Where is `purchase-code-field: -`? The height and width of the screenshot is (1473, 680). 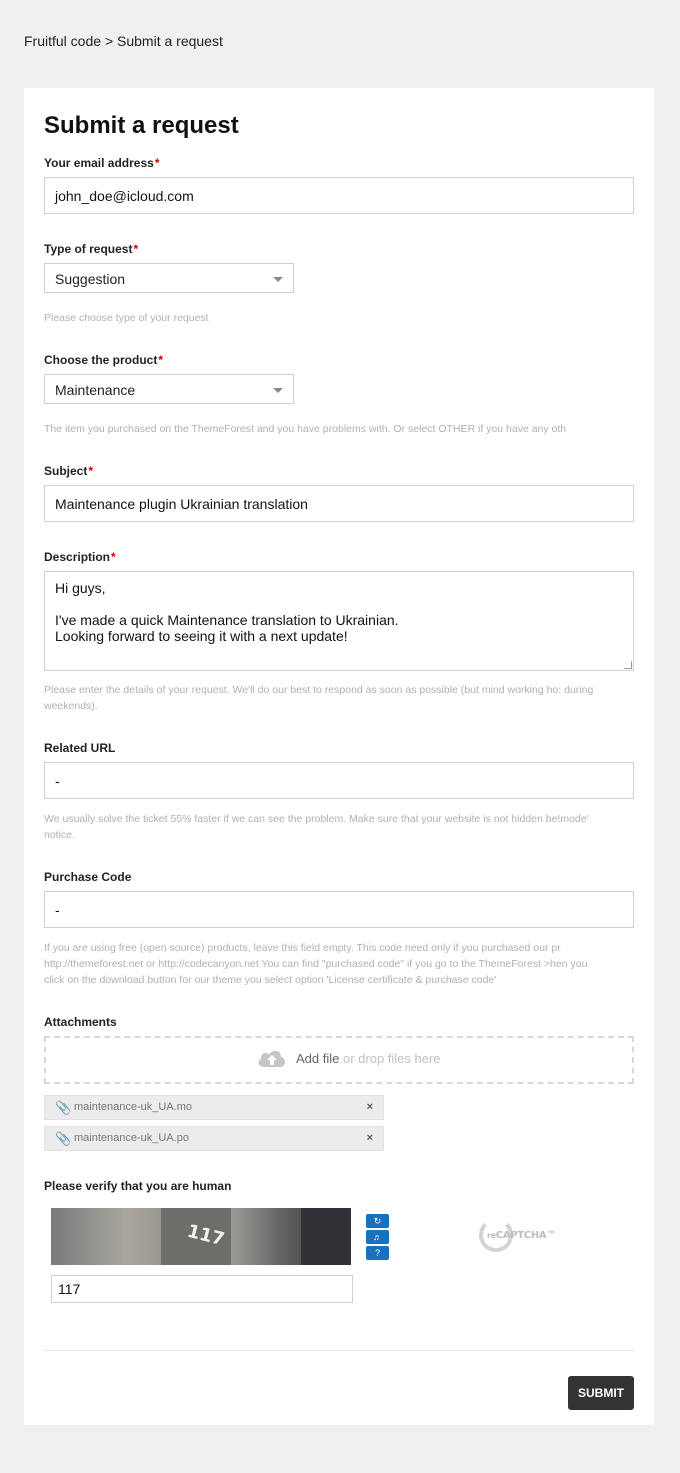 purchase-code-field: - is located at coordinates (339, 909).